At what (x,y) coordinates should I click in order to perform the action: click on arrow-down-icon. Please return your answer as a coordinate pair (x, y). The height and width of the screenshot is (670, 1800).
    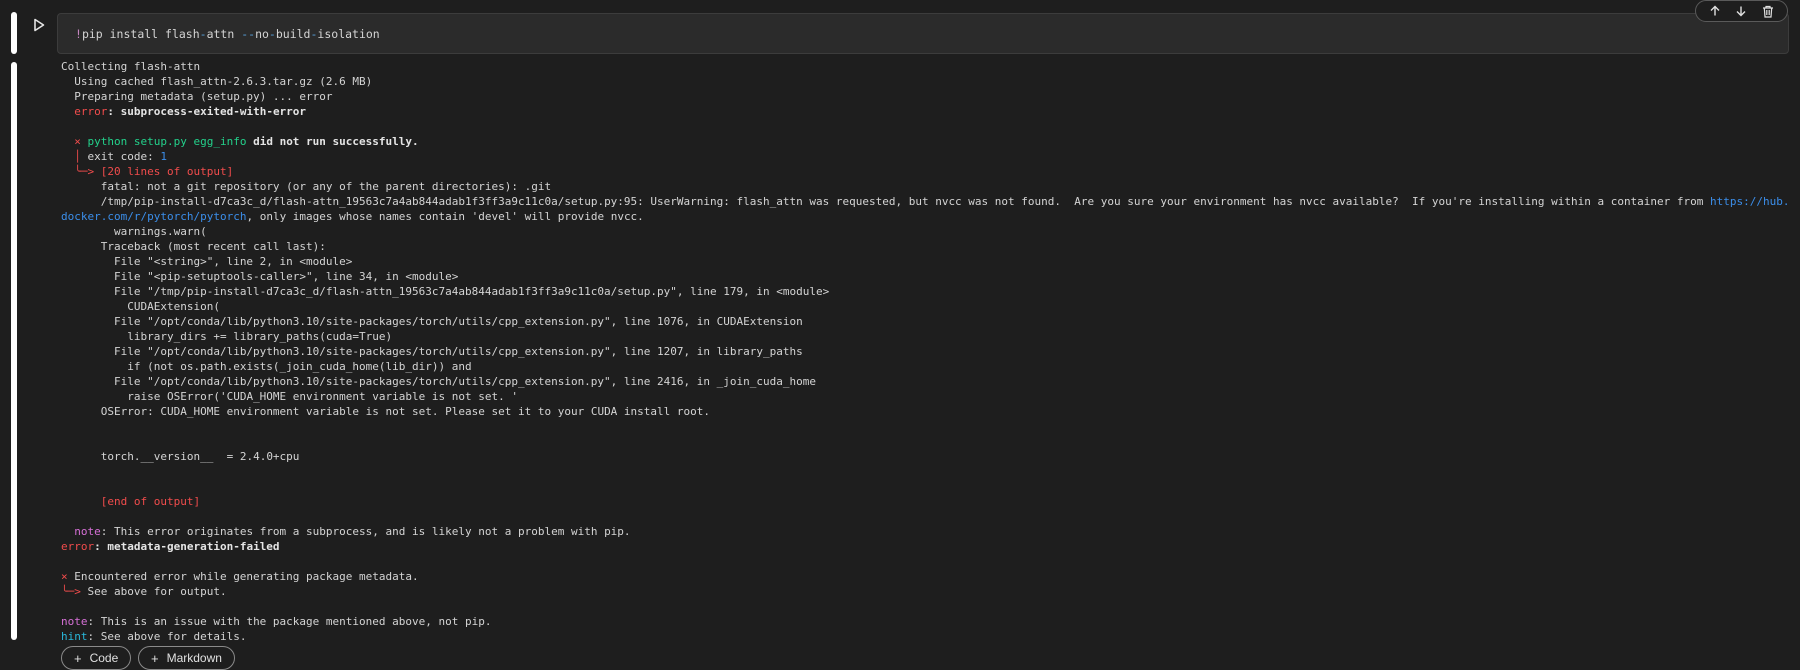
    Looking at the image, I should click on (1741, 11).